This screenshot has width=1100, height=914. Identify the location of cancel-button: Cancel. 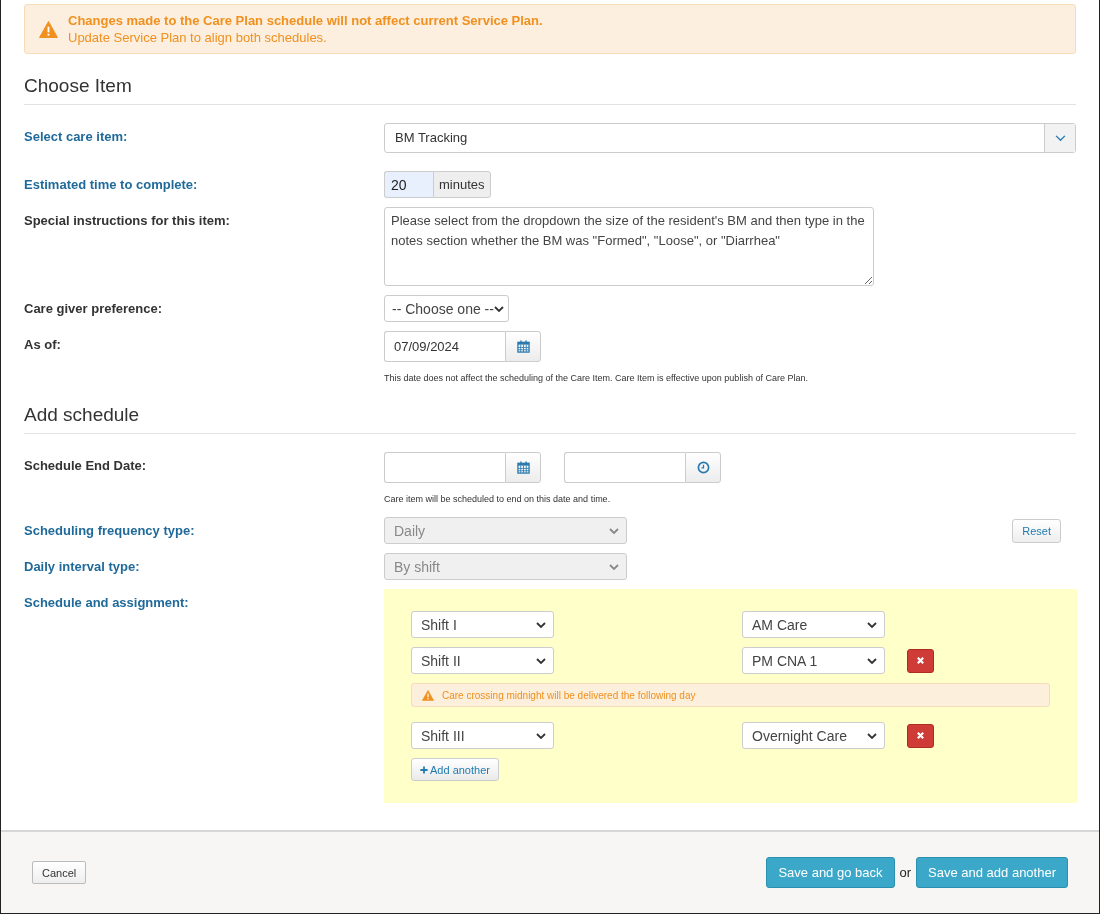
(59, 872).